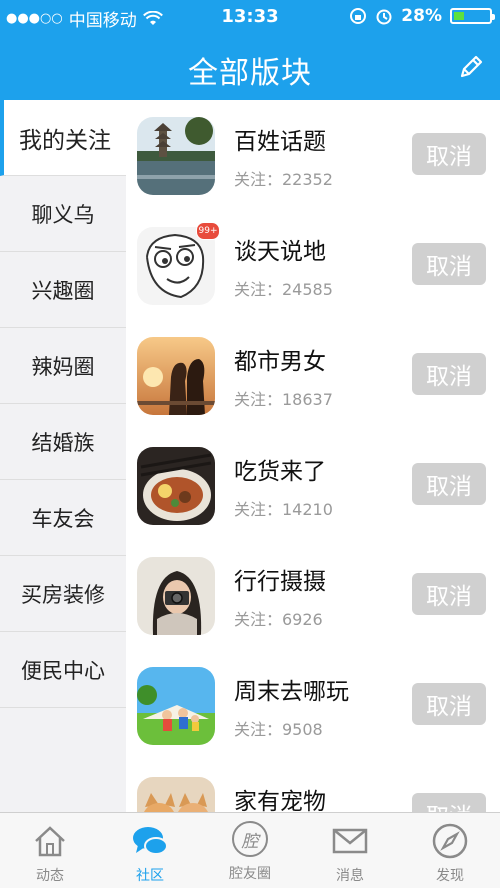  I want to click on list-item: 百姓话题 关注：22352 取消, so click(313, 155).